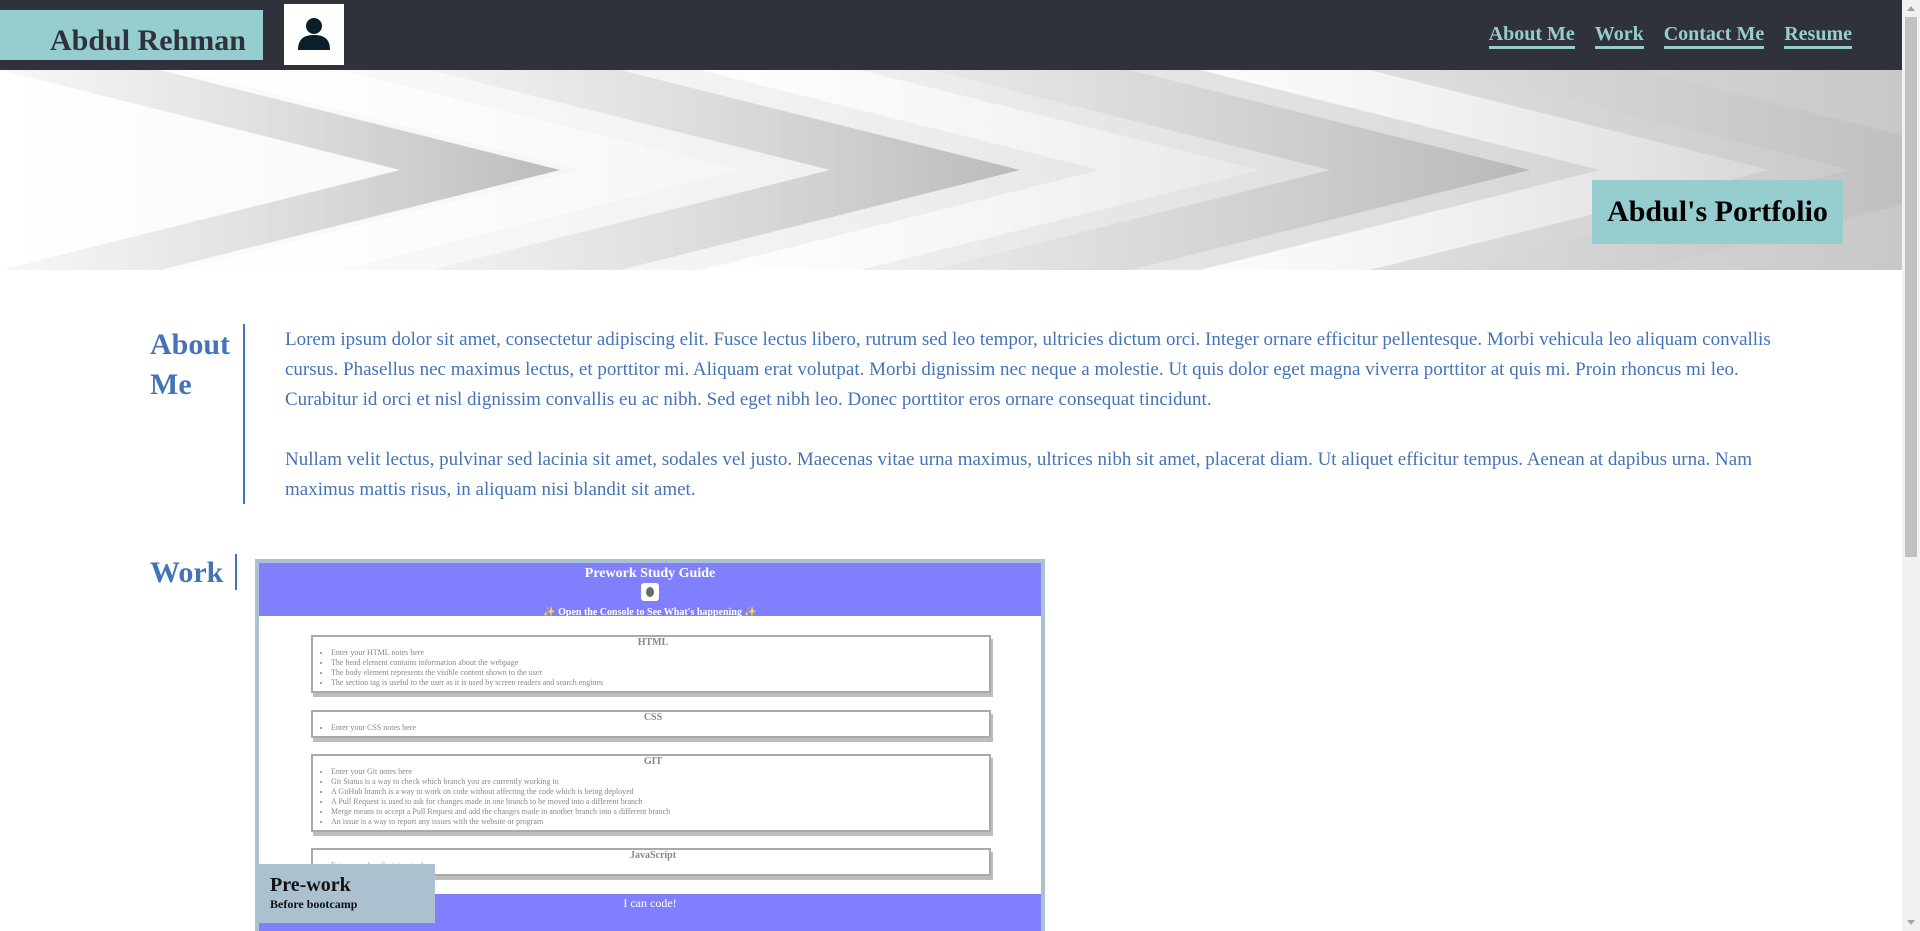  Describe the element at coordinates (1619, 36) in the screenshot. I see `nav-work-link: Work` at that location.